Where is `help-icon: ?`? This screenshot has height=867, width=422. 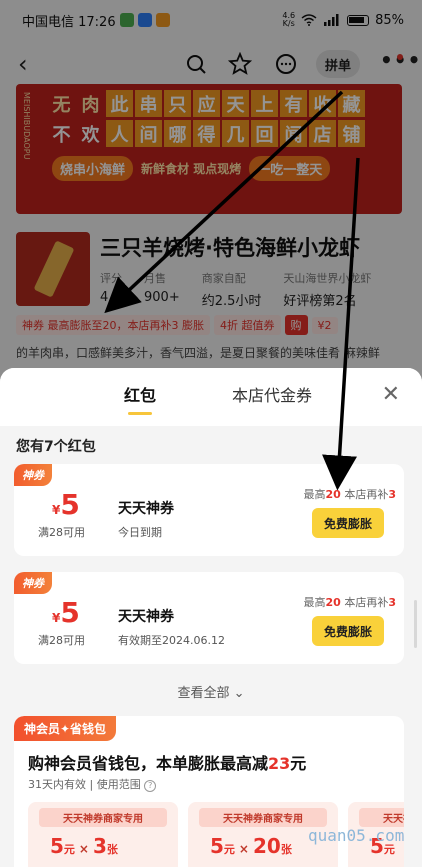 help-icon: ? is located at coordinates (150, 786).